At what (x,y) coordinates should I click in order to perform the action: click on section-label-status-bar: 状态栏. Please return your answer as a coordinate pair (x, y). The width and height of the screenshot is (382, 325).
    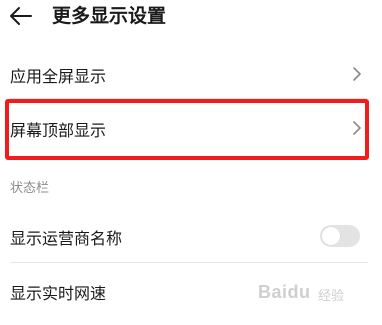
    Looking at the image, I should click on (30, 188).